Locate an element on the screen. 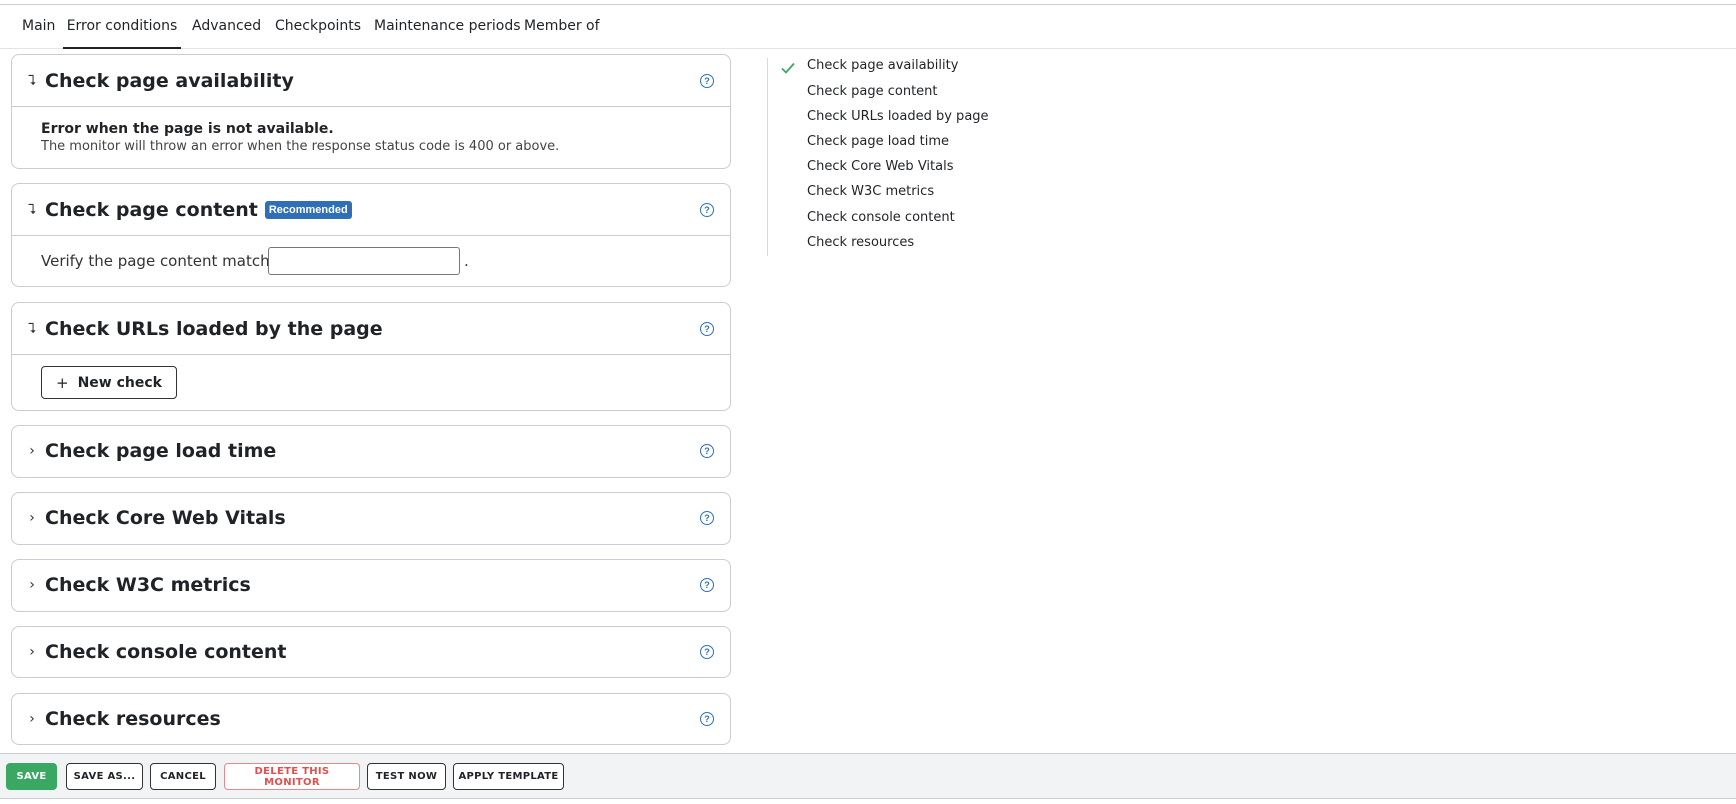 The width and height of the screenshot is (1736, 804). panel-header: › Check Core Web Vitals ? is located at coordinates (371, 518).